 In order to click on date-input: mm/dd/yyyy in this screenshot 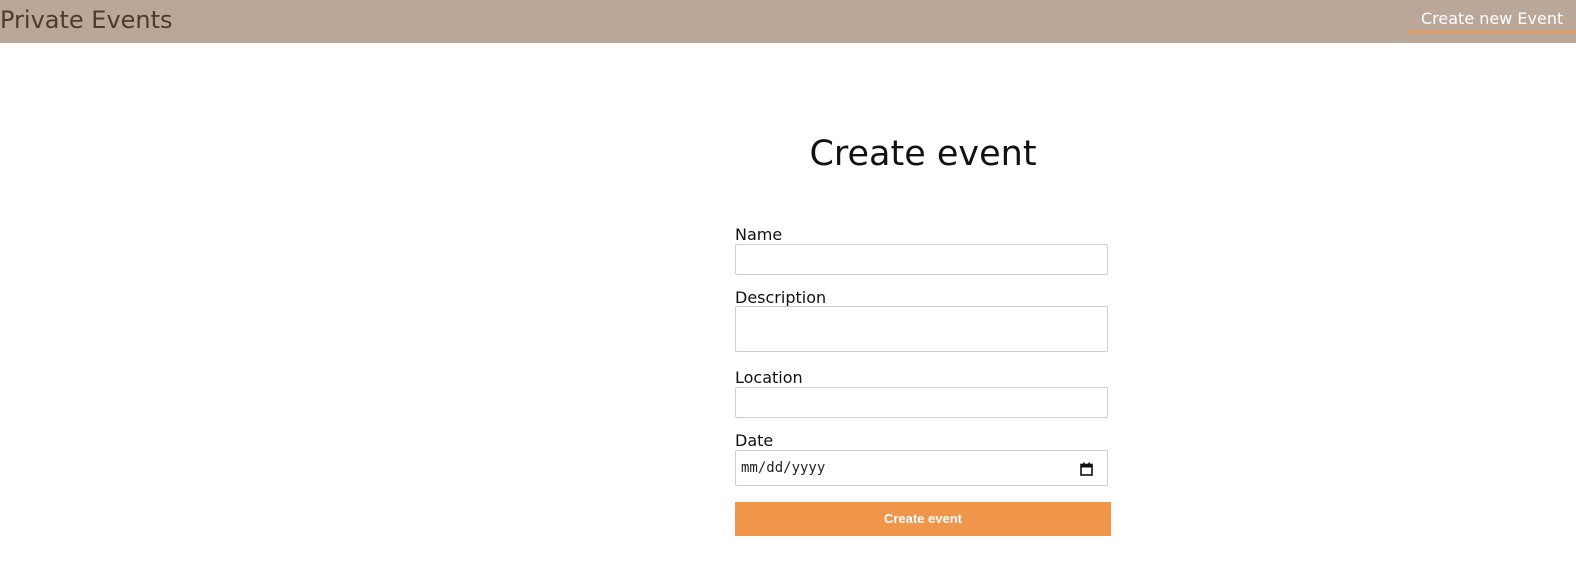, I will do `click(921, 468)`.